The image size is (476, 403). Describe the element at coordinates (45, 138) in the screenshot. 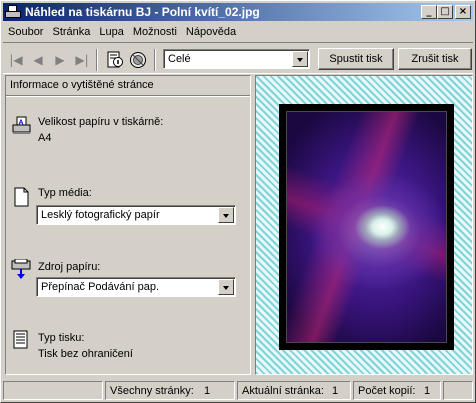

I see `paper-size-value: A4` at that location.